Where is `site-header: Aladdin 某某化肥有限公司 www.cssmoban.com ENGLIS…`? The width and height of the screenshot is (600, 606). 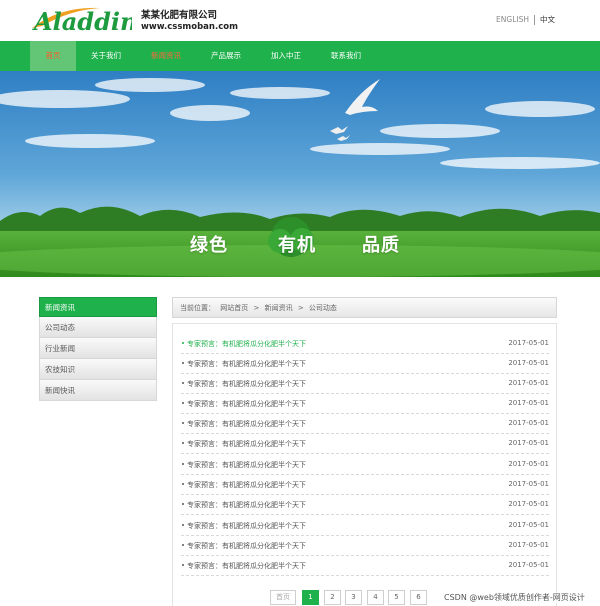
site-header: Aladdin 某某化肥有限公司 www.cssmoban.com ENGLIS… is located at coordinates (300, 20).